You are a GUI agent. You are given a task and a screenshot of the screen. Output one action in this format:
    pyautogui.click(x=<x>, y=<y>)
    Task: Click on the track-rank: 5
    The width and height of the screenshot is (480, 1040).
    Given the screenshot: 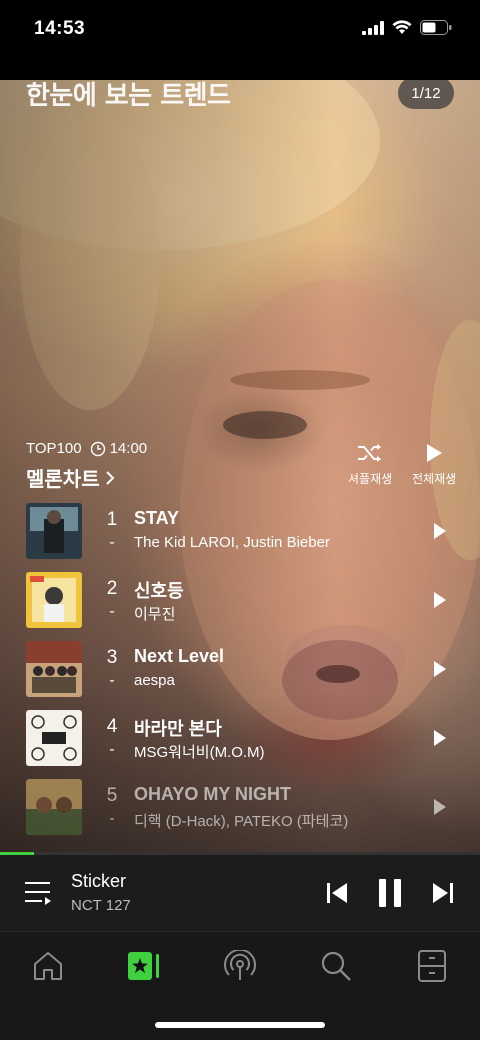 What is the action you would take?
    pyautogui.click(x=112, y=795)
    